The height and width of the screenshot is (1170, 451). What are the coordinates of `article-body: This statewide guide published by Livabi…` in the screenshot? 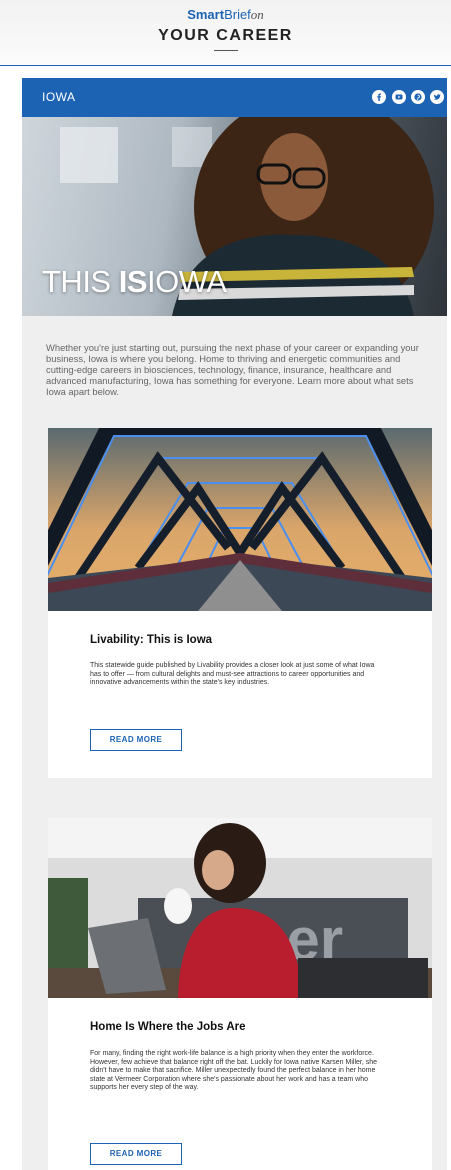 It's located at (232, 674).